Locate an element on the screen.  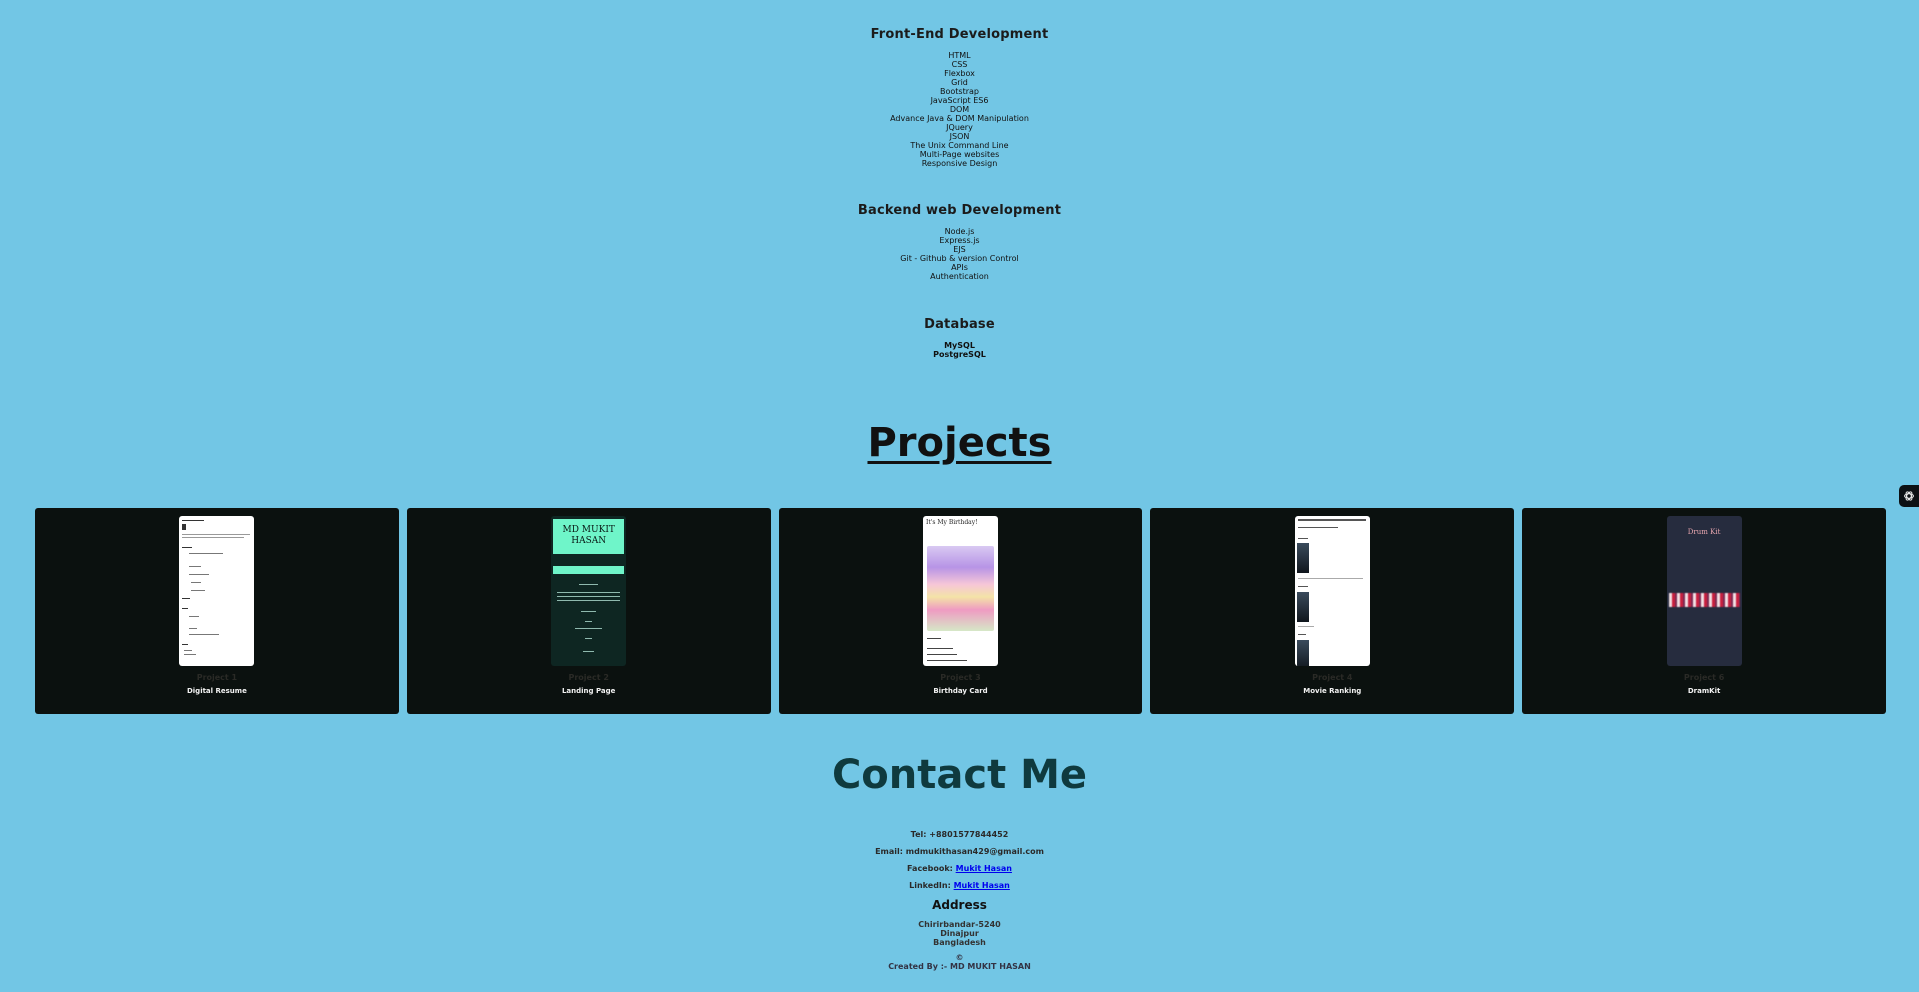
project-thumbnail: MD MUKIT HASAN is located at coordinates (589, 591).